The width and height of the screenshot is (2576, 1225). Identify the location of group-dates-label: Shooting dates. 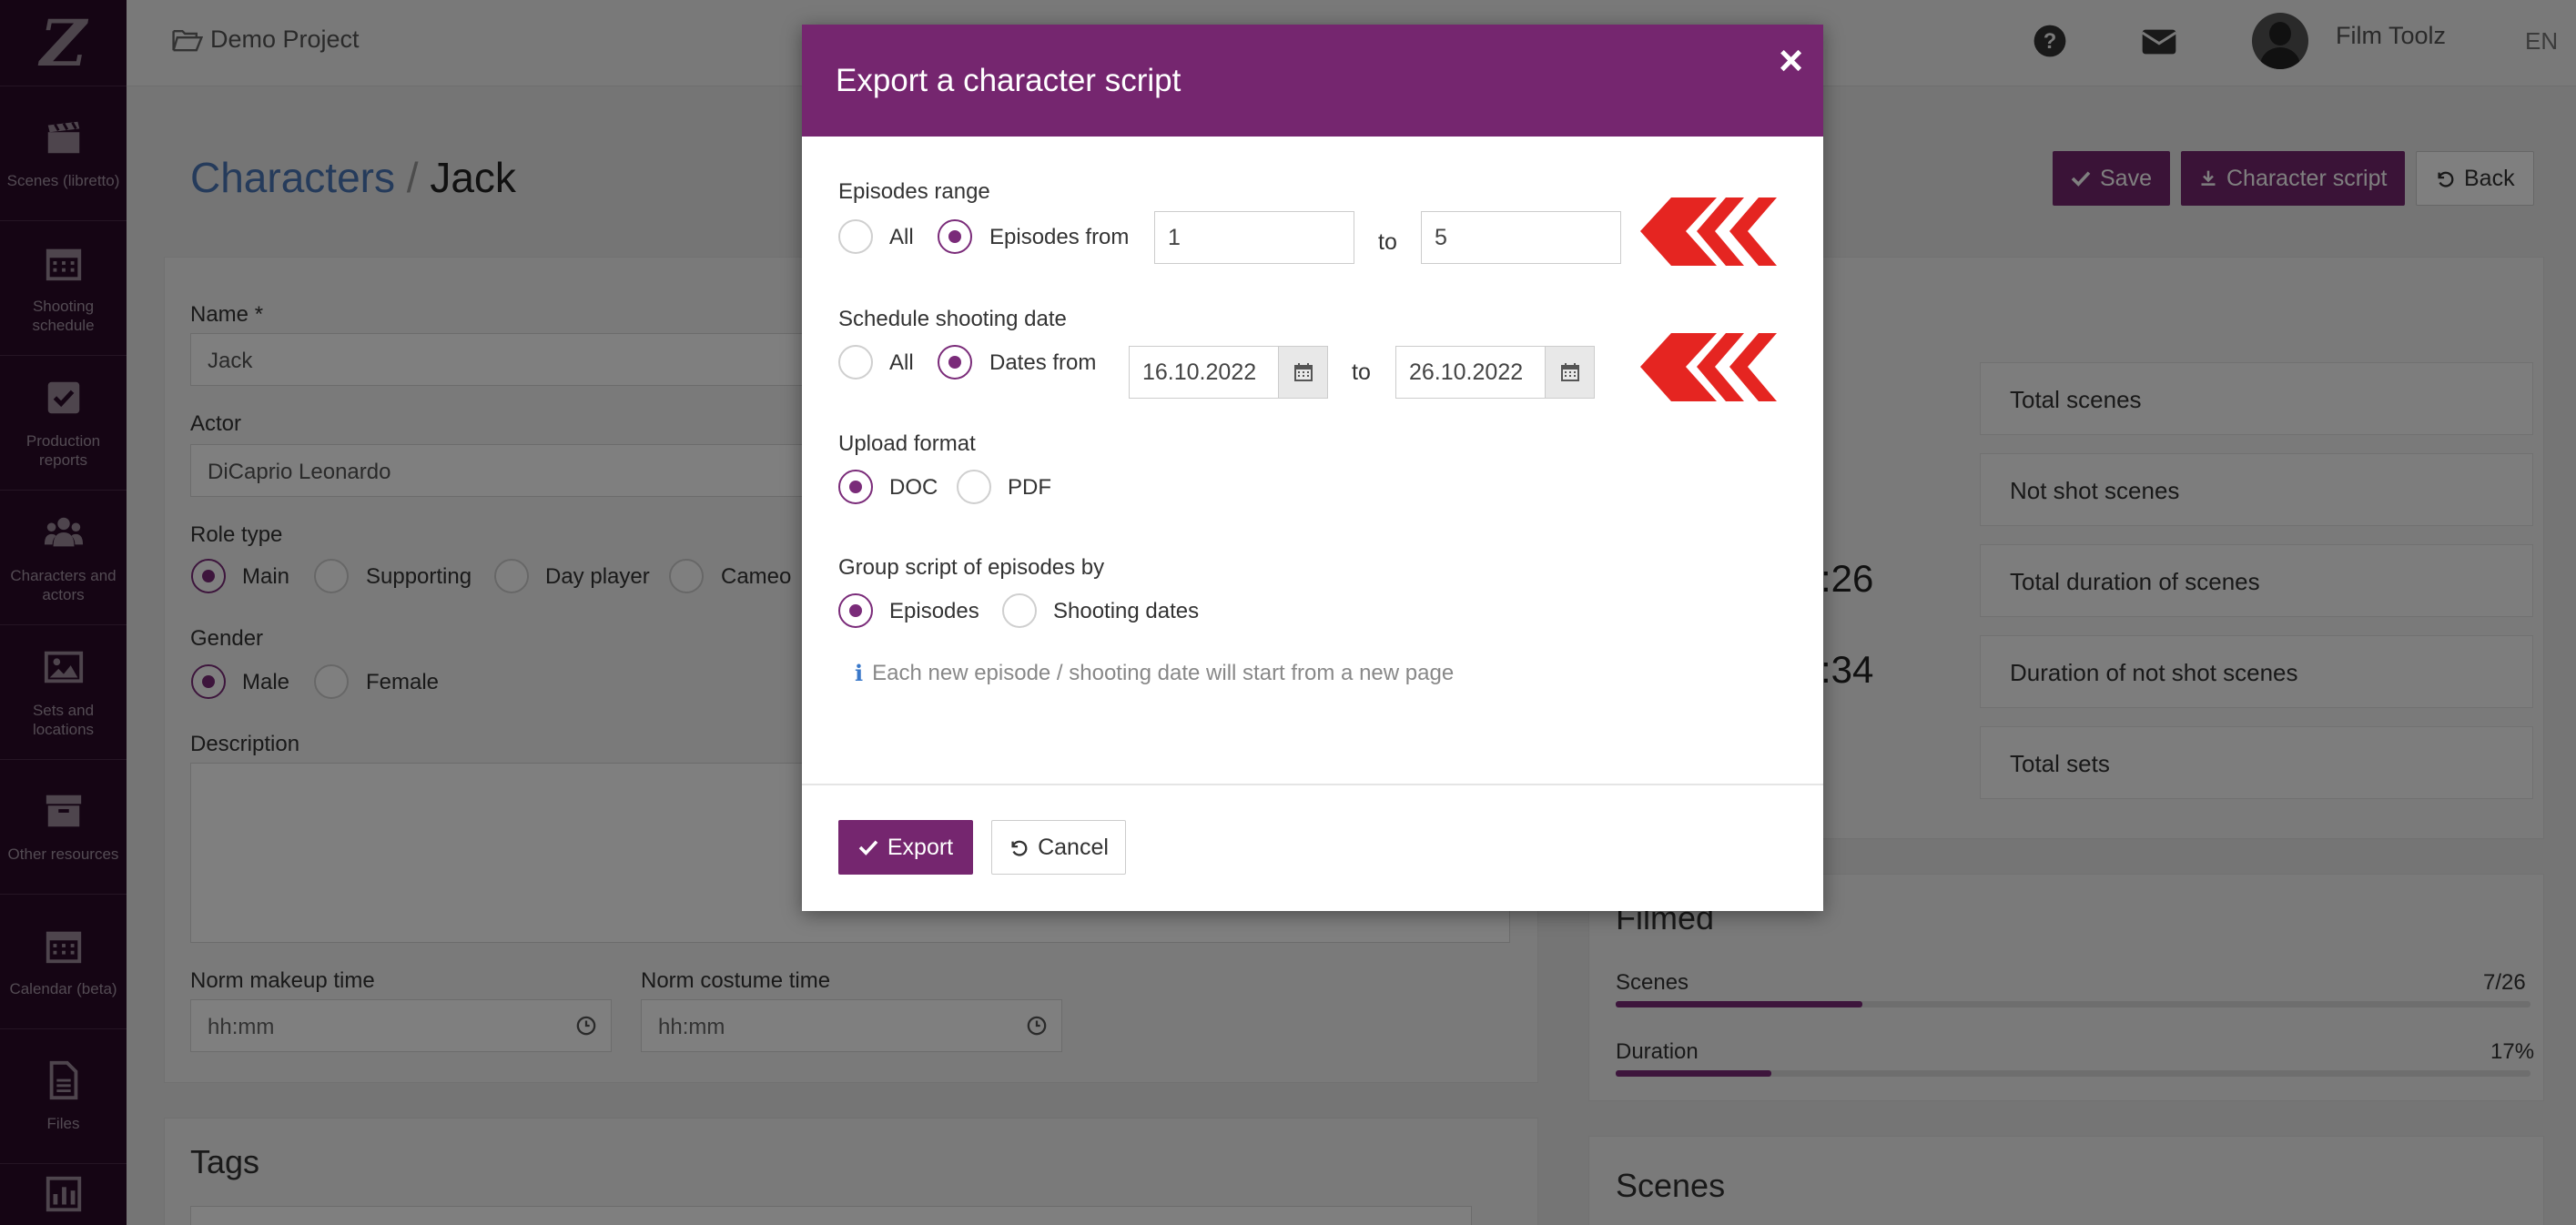
(1126, 611).